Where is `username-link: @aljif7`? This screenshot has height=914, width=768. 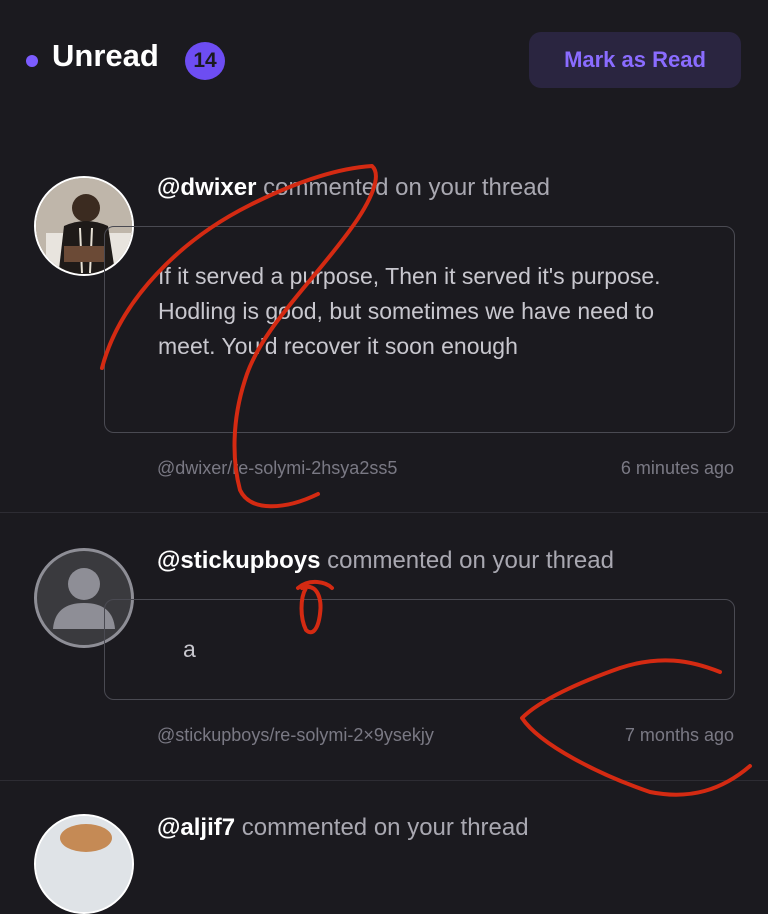
username-link: @aljif7 is located at coordinates (196, 827).